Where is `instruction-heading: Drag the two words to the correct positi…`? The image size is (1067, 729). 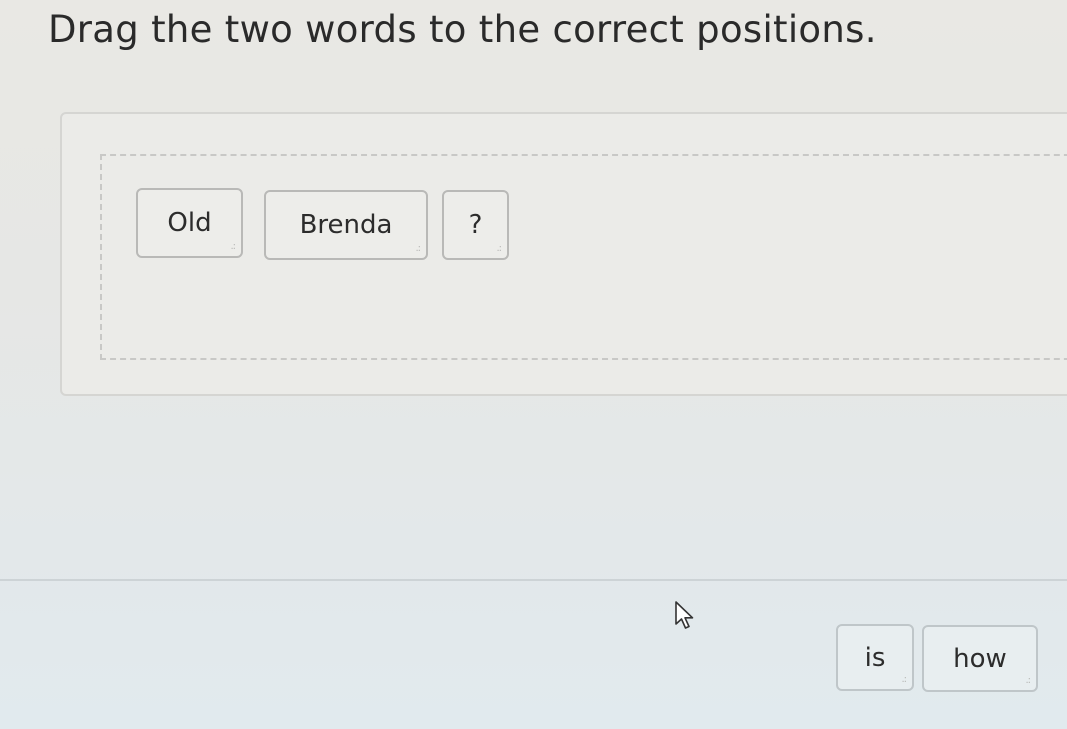 instruction-heading: Drag the two words to the correct positi… is located at coordinates (462, 29).